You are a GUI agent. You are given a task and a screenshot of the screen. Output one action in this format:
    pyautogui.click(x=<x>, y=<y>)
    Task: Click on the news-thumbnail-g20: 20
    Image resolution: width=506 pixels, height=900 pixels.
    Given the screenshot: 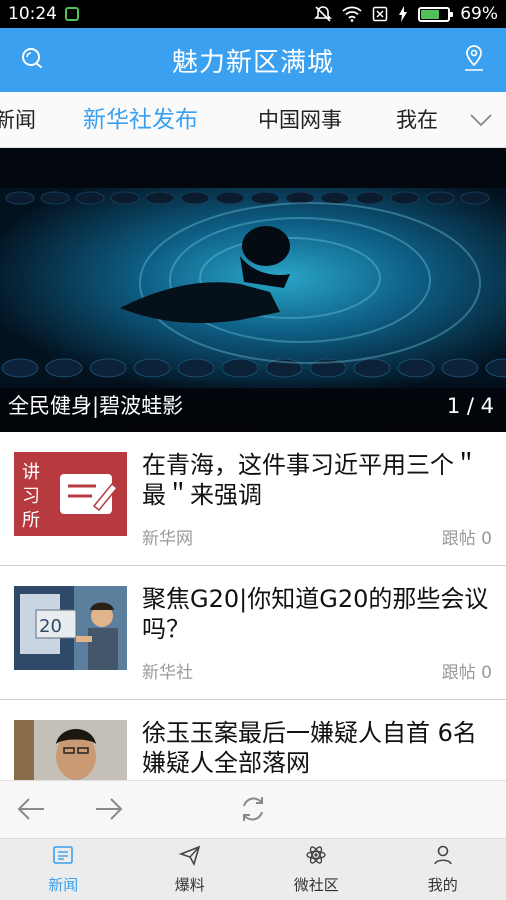 What is the action you would take?
    pyautogui.click(x=70, y=628)
    